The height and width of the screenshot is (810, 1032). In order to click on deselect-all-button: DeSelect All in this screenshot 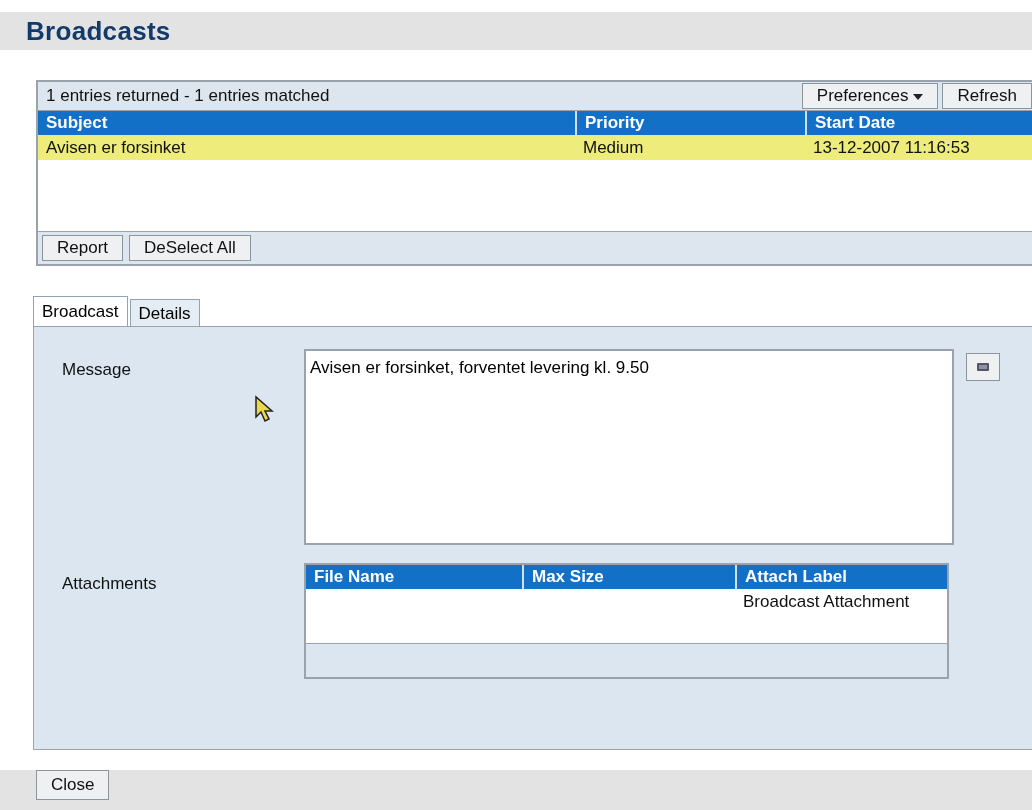, I will do `click(190, 248)`.